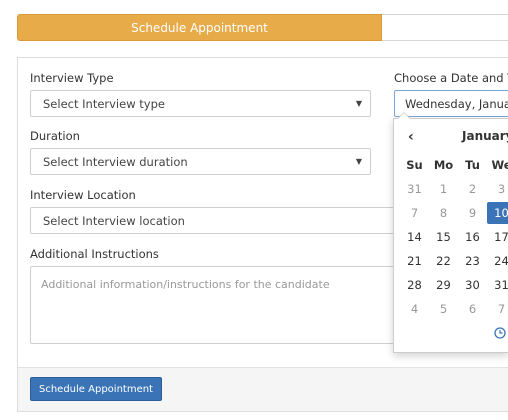  I want to click on interview-type-value: Select Interview type, so click(104, 103).